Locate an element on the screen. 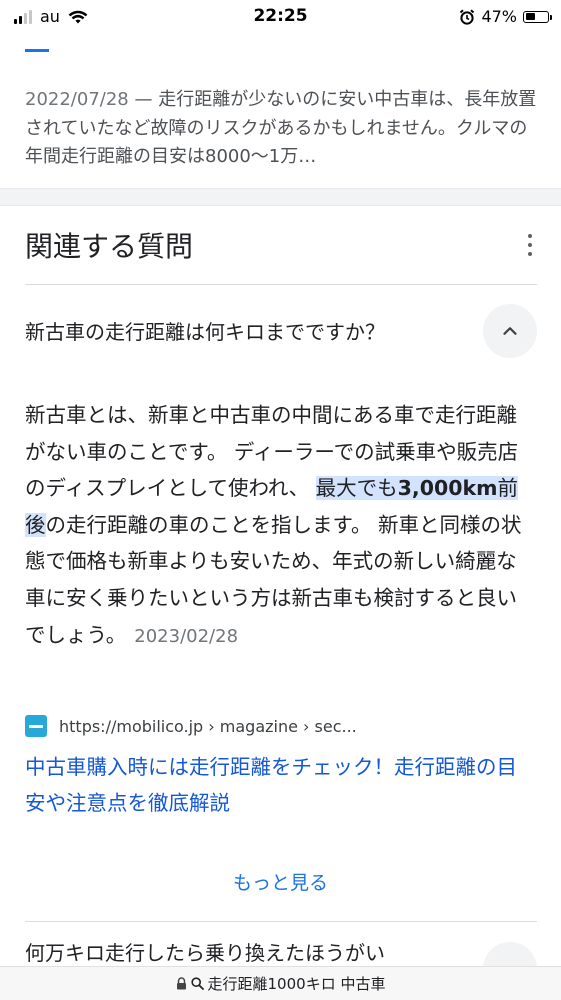 The height and width of the screenshot is (1000, 561). alarm-clock-icon is located at coordinates (467, 17).